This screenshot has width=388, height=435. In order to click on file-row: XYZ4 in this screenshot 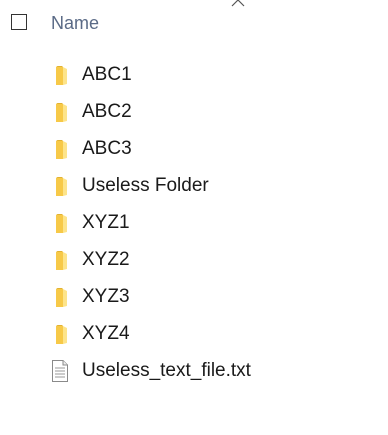, I will do `click(200, 334)`.